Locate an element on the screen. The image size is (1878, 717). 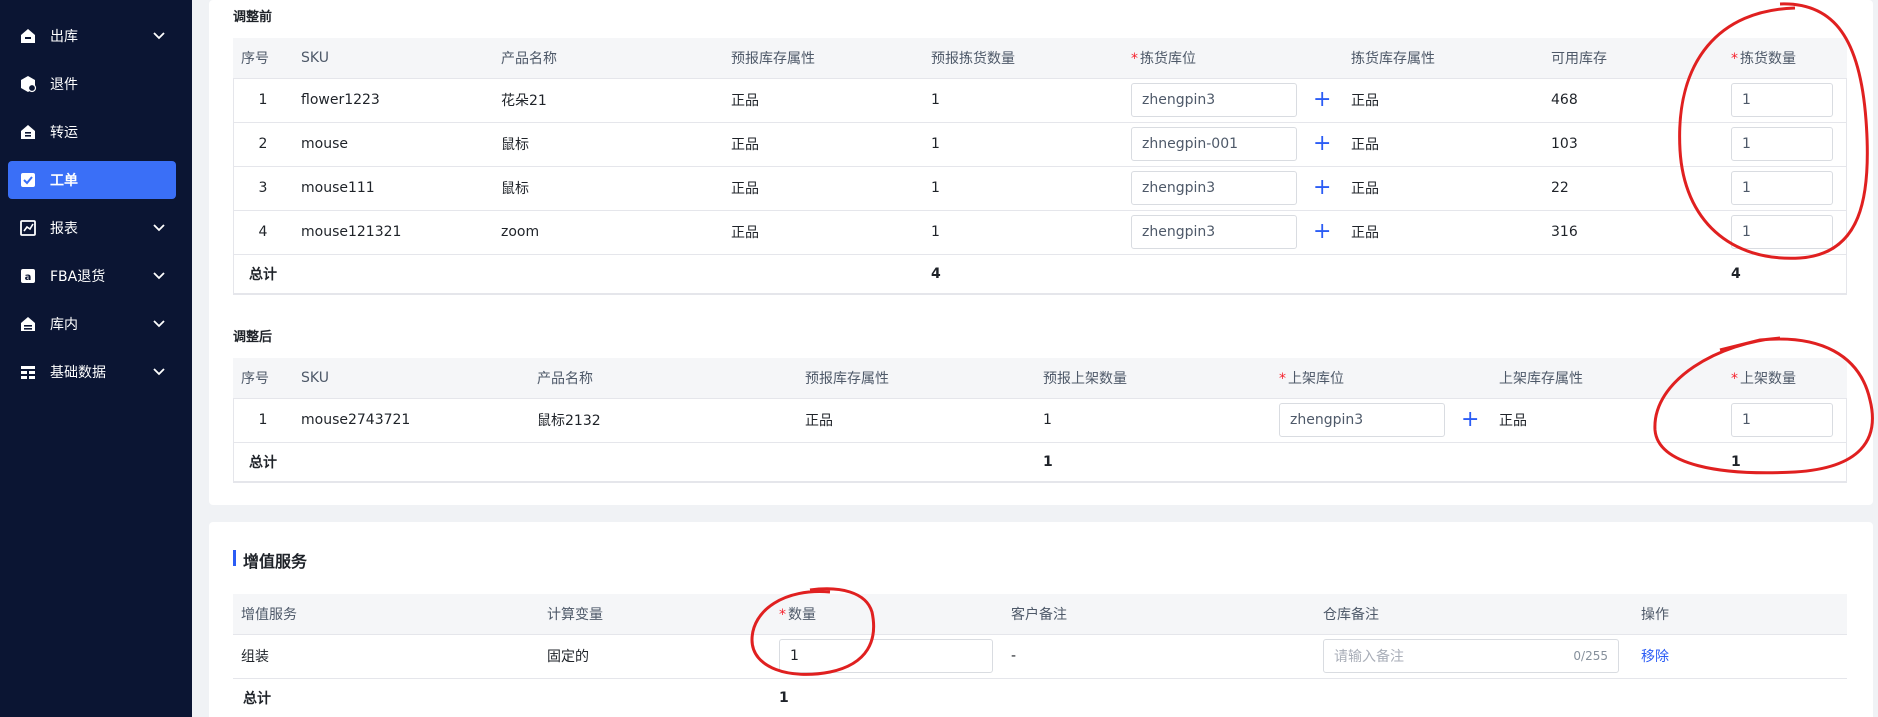
col-action: 操作 is located at coordinates (1740, 614).